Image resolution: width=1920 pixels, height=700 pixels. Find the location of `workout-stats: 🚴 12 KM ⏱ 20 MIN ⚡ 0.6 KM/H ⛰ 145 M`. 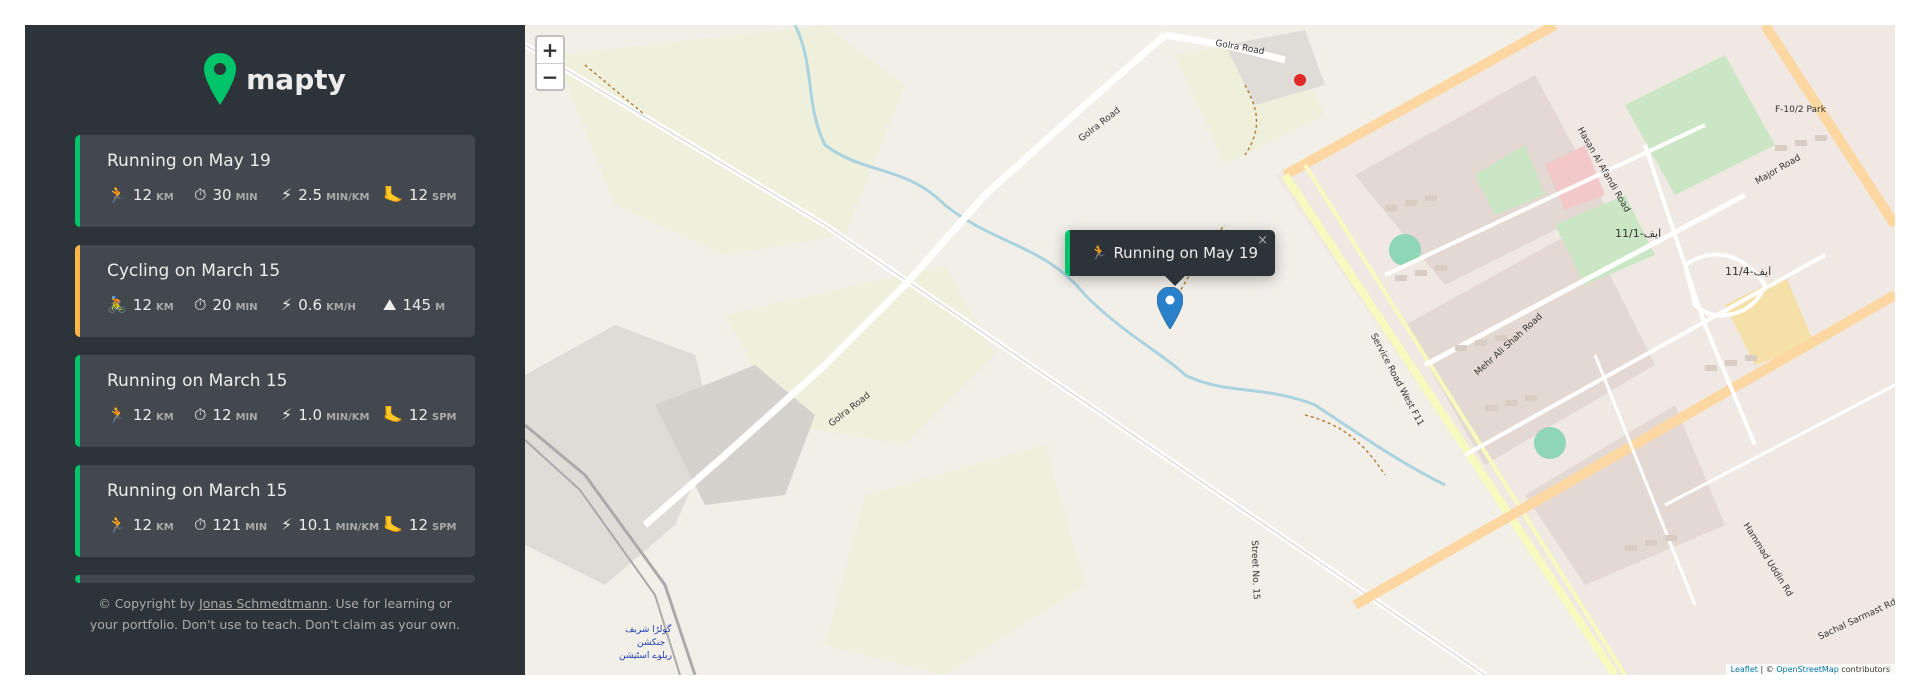

workout-stats: 🚴 12 KM ⏱ 20 MIN ⚡ 0.6 KM/H ⛰ 145 M is located at coordinates (291, 305).